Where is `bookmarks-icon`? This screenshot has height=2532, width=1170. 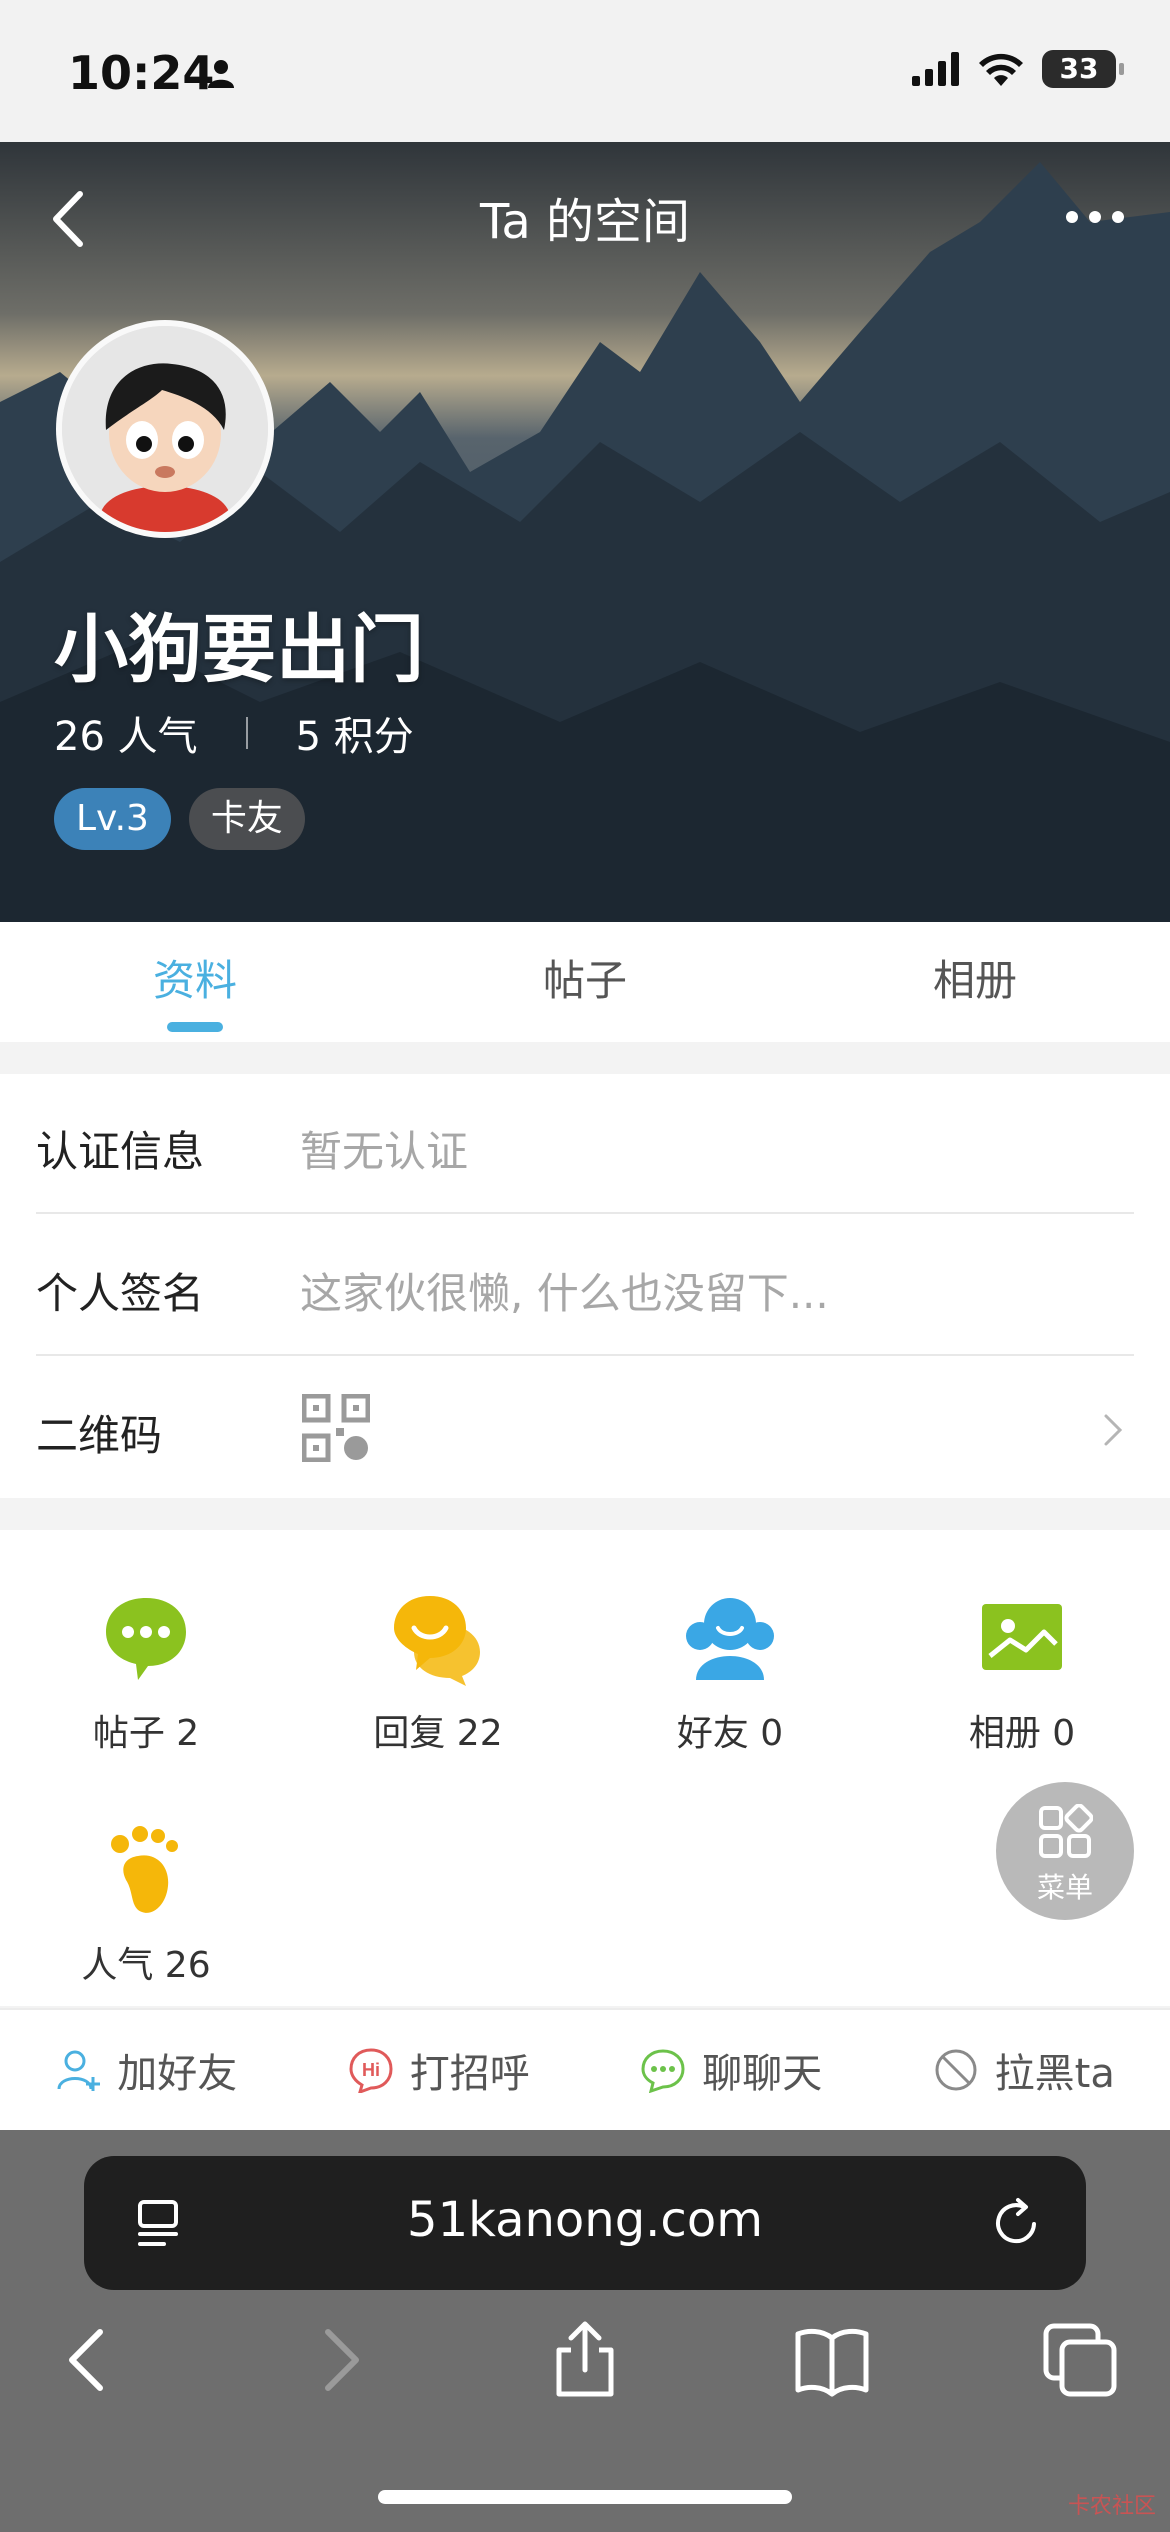
bookmarks-icon is located at coordinates (832, 2360).